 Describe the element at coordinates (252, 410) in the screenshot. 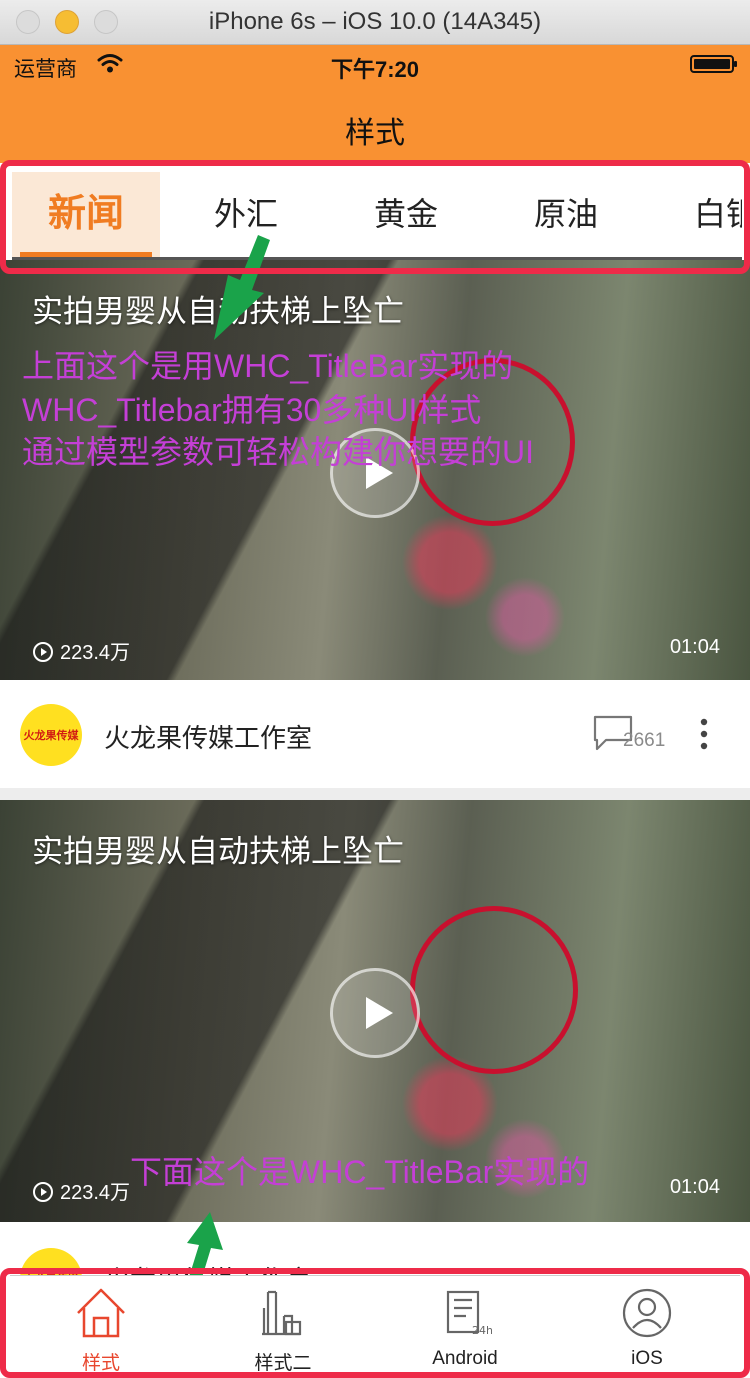

I see `annotation-line: WHC_Titlebar拥有30多种UI样式` at that location.